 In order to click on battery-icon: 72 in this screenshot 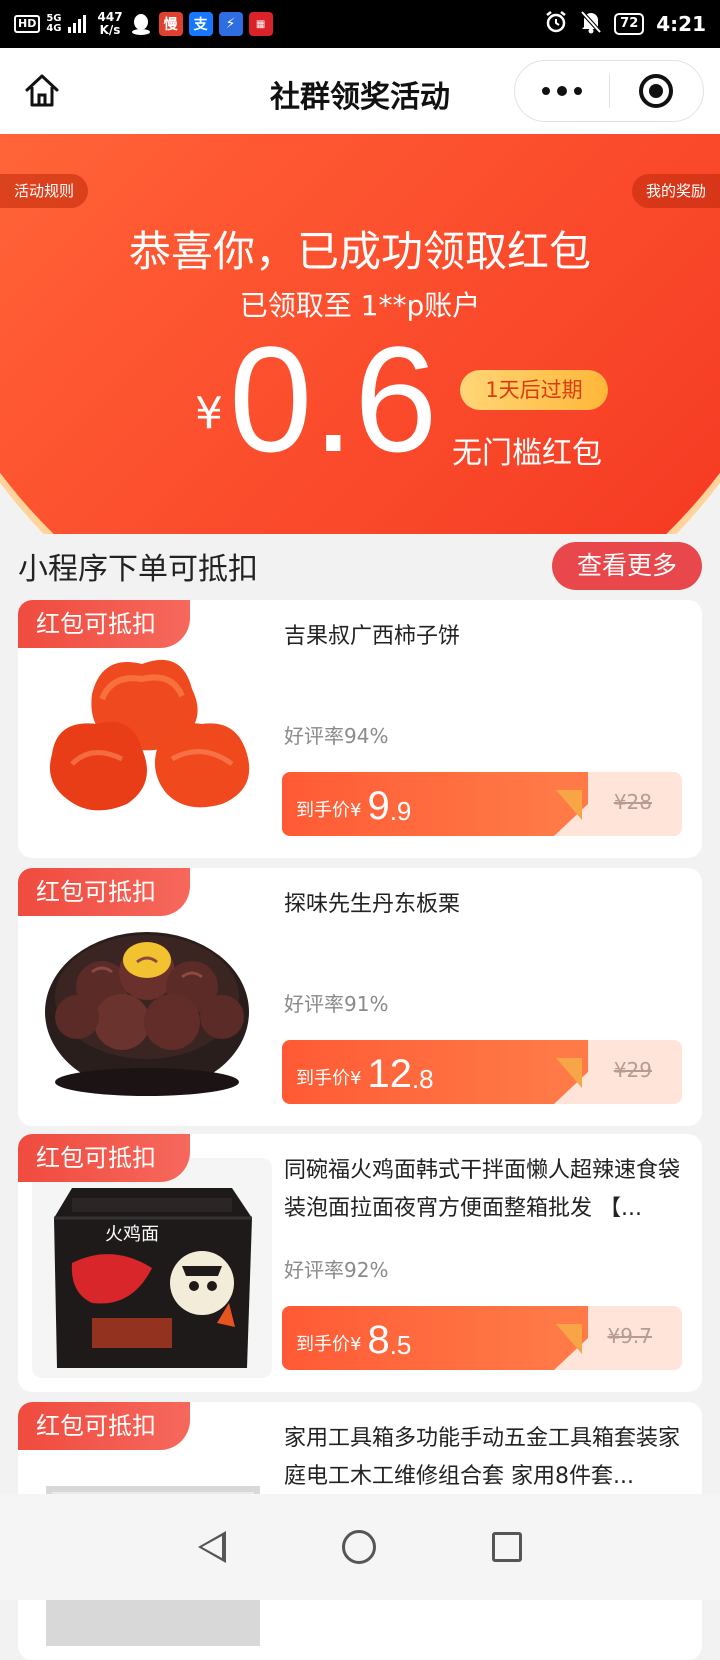, I will do `click(629, 24)`.